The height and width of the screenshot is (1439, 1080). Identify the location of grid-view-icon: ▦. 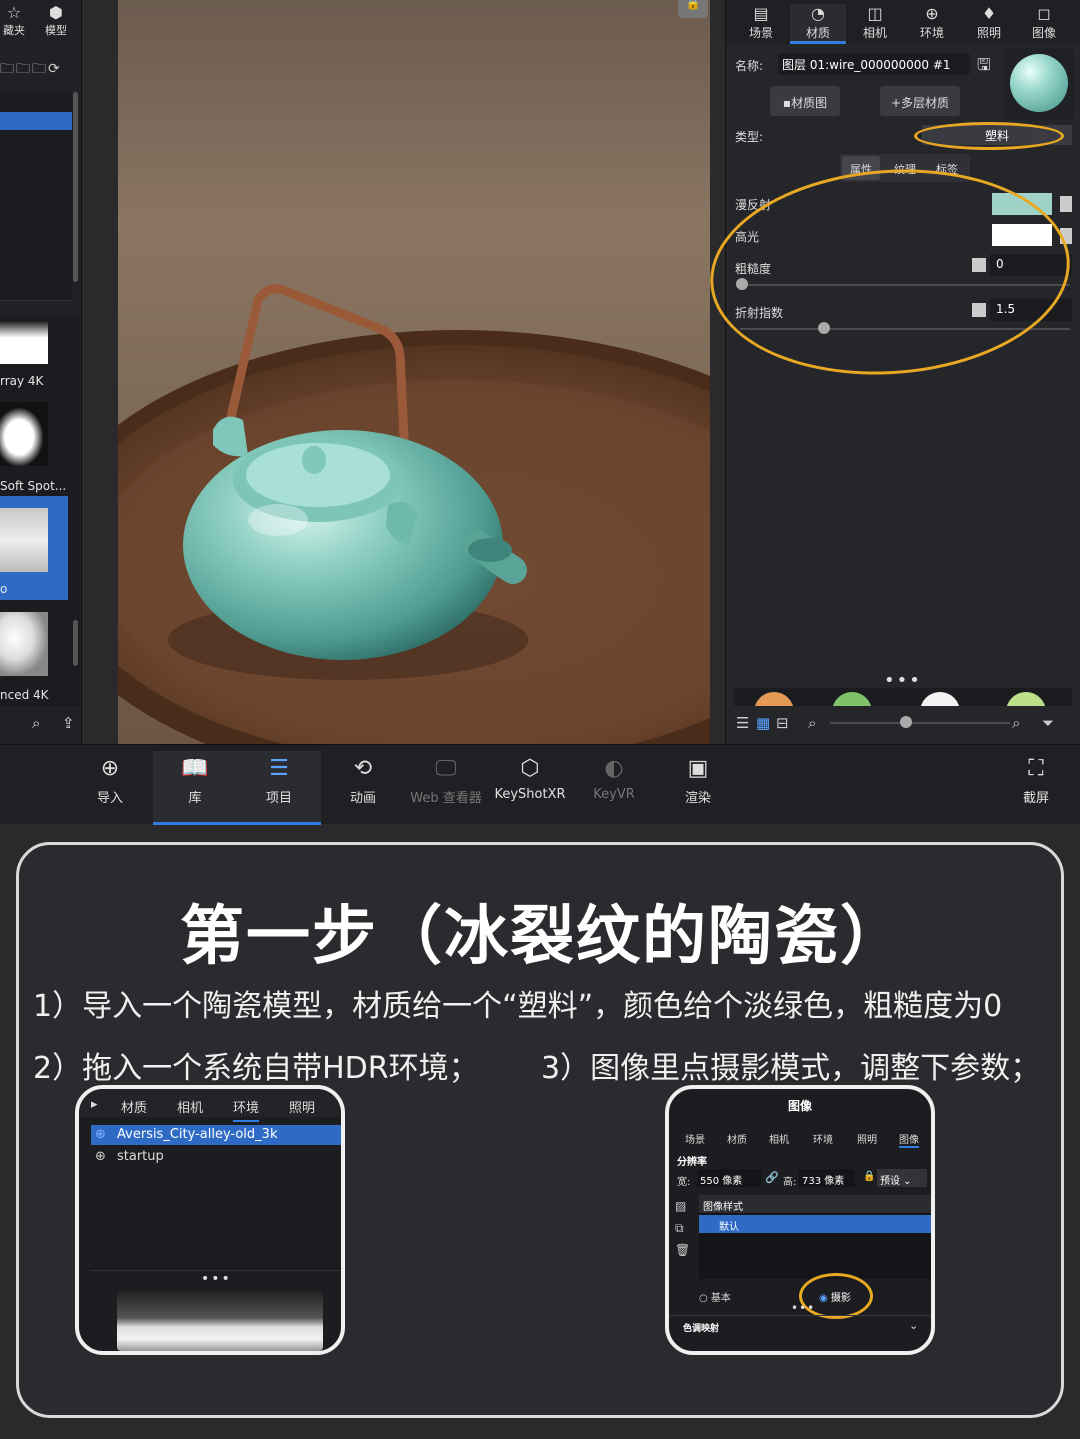
(763, 723).